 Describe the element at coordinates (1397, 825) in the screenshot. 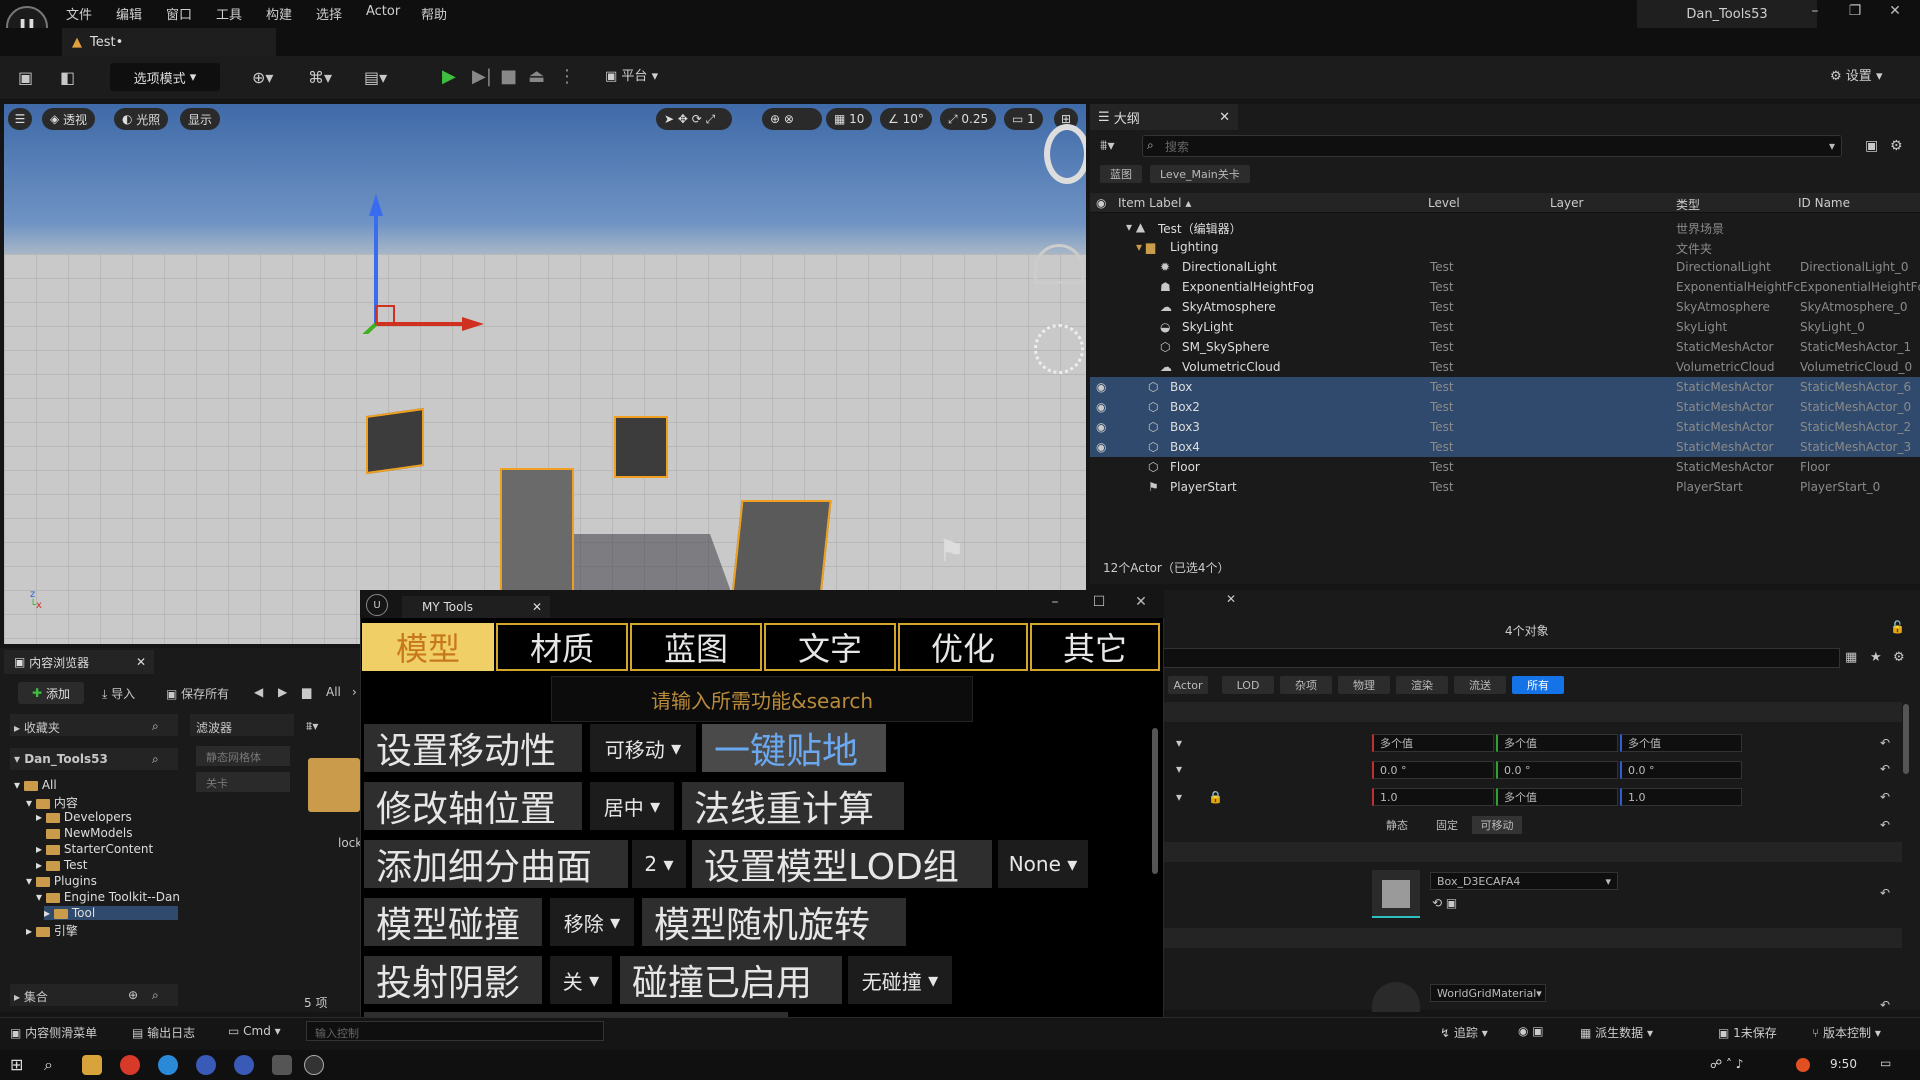

I see `mobility-static: 静态` at that location.